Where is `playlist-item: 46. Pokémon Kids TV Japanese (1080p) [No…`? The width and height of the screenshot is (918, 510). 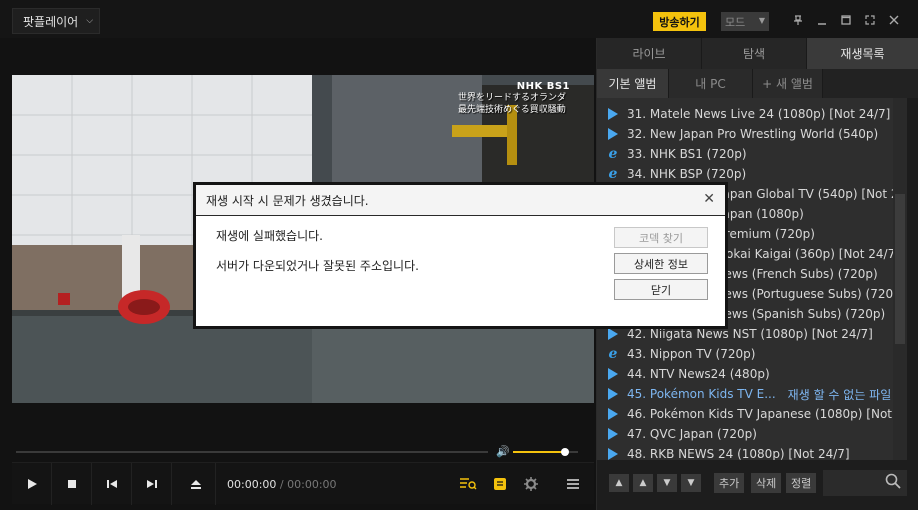 playlist-item: 46. Pokémon Kids TV Japanese (1080p) [No… is located at coordinates (745, 414).